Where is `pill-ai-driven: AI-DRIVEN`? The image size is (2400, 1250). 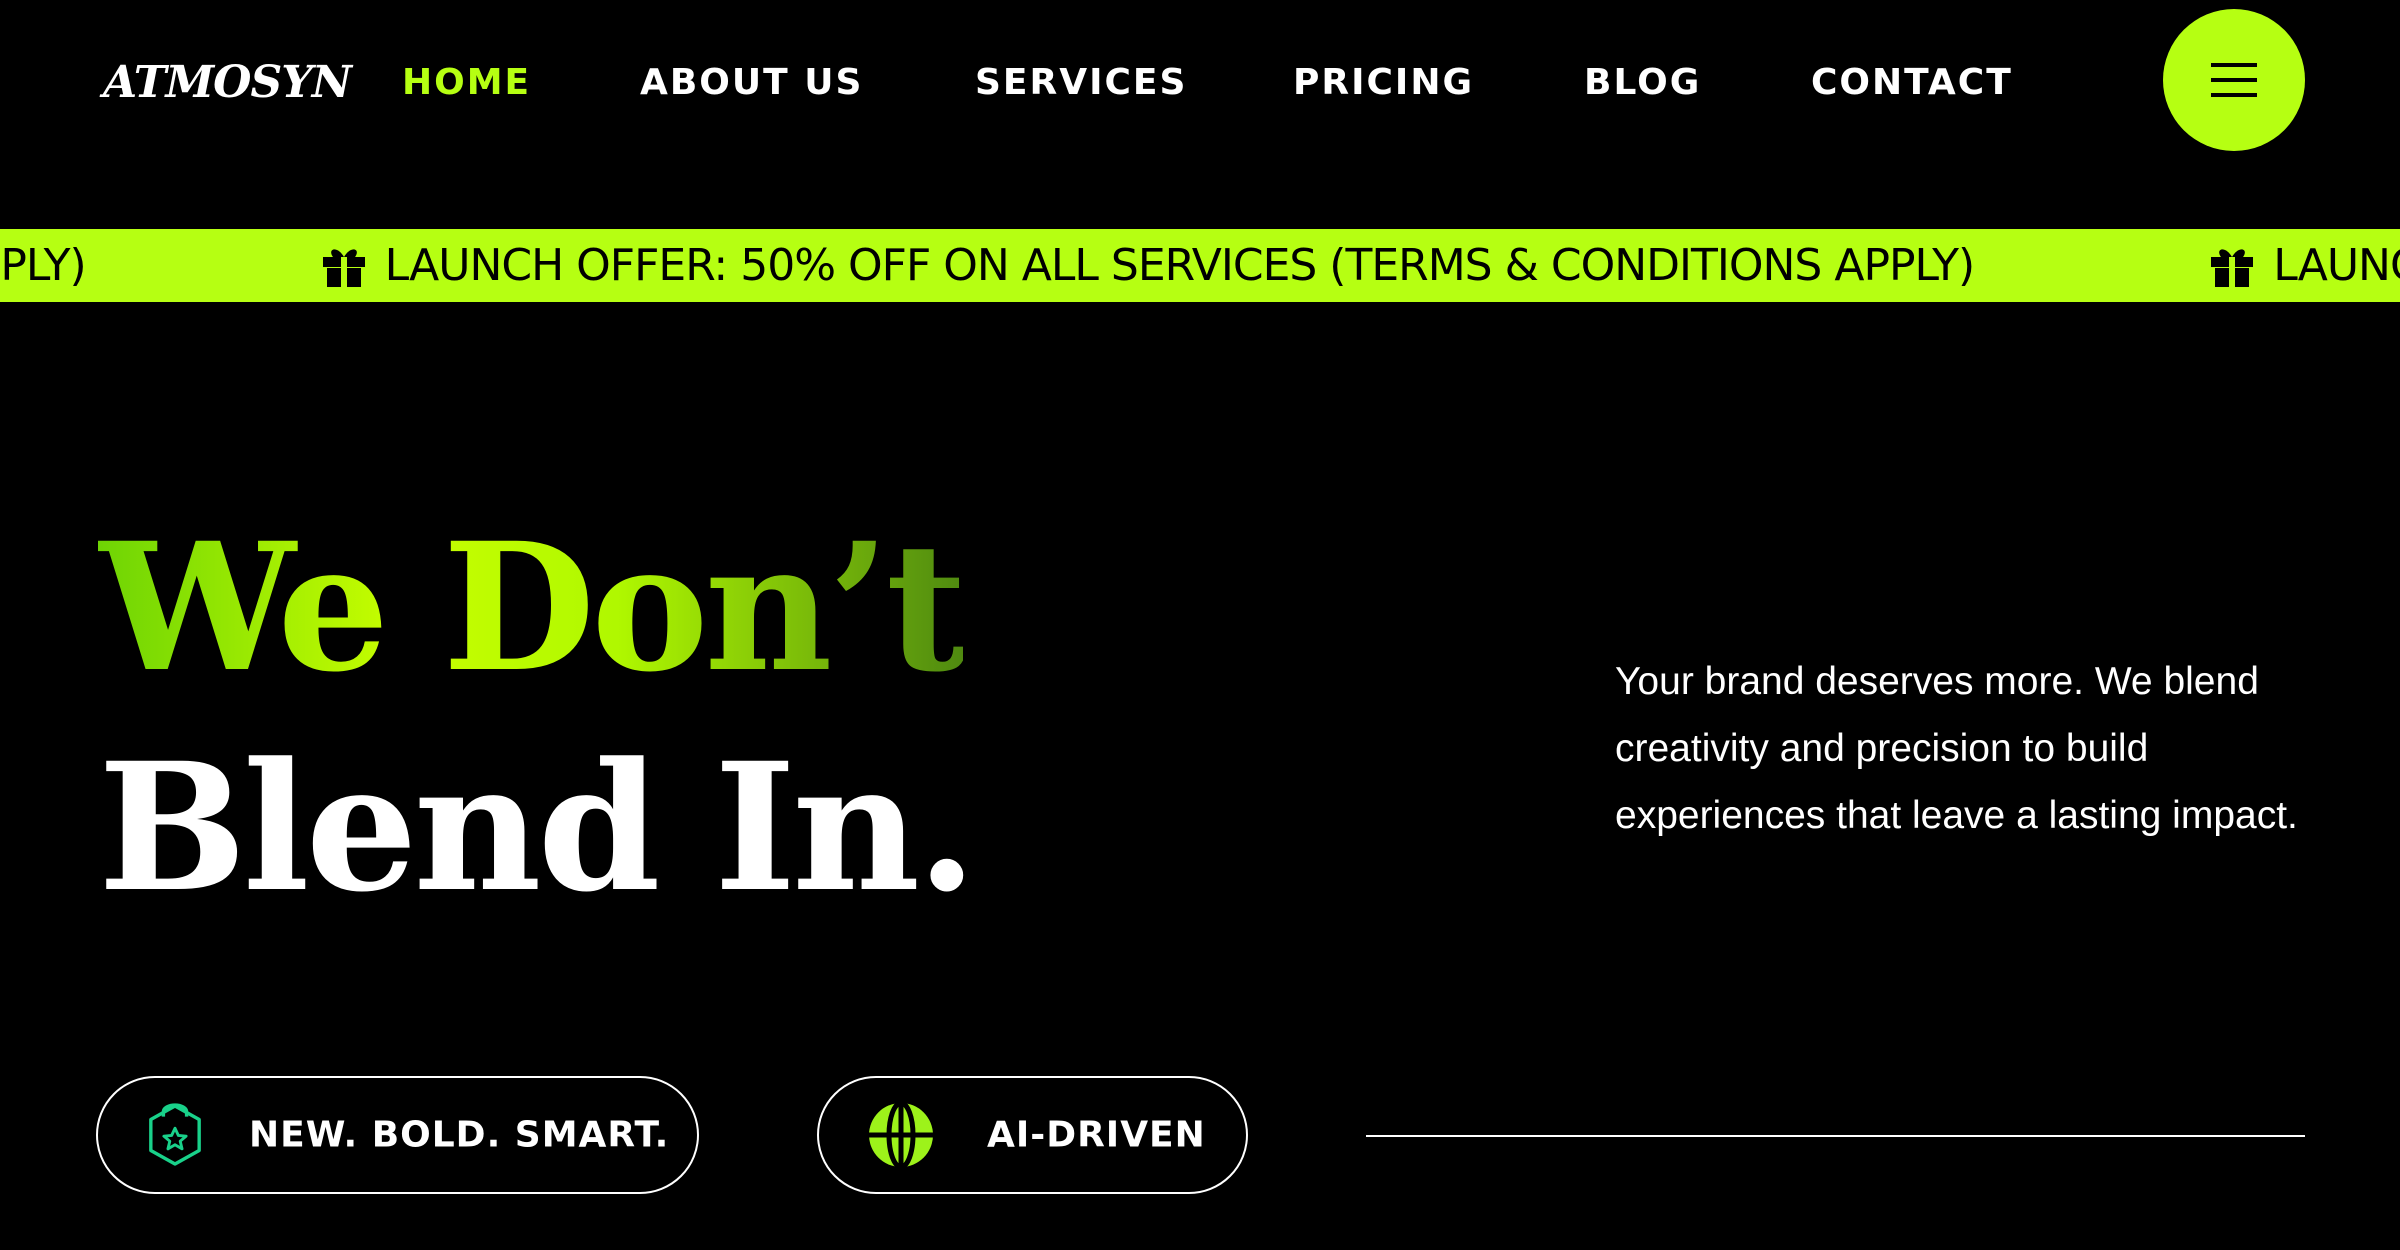
pill-ai-driven: AI-DRIVEN is located at coordinates (1032, 1135).